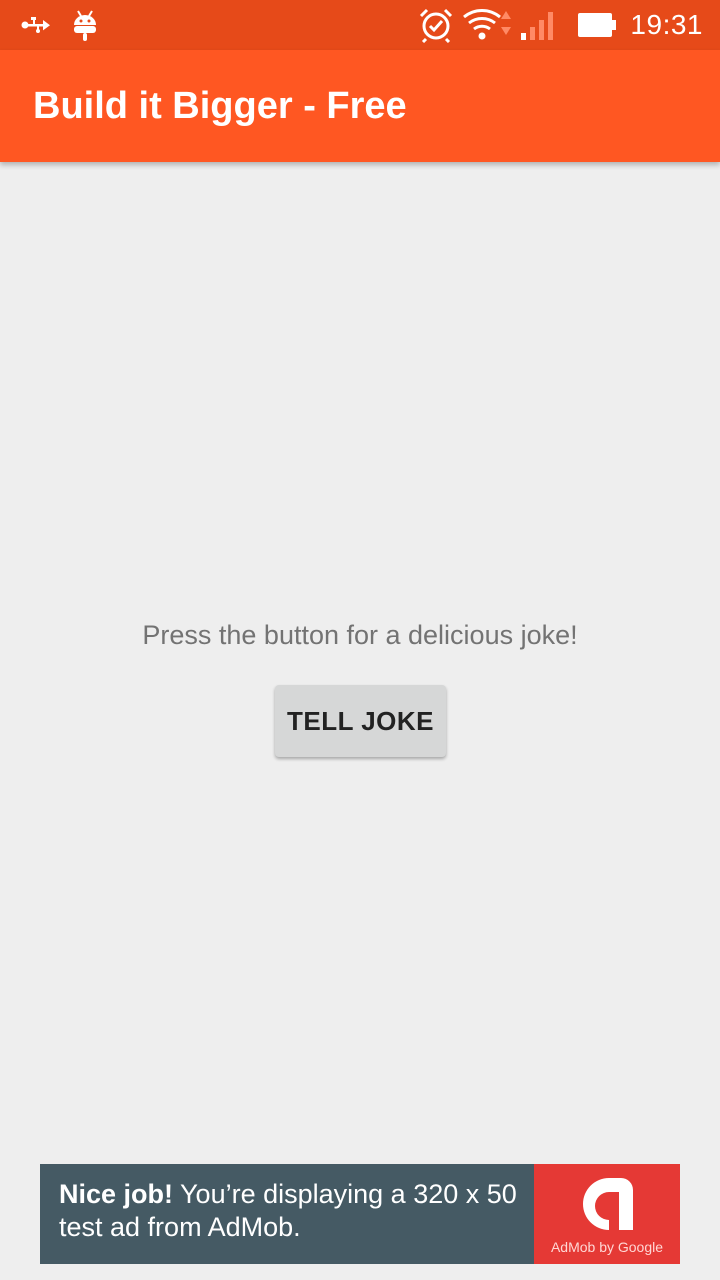 Image resolution: width=720 pixels, height=1280 pixels. What do you see at coordinates (597, 25) in the screenshot?
I see `battery-icon` at bounding box center [597, 25].